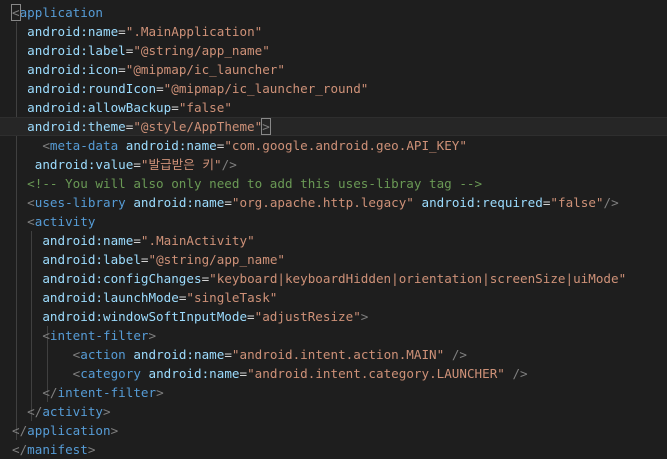 The image size is (667, 459). I want to click on code-token: android:allowBackup, so click(92, 107).